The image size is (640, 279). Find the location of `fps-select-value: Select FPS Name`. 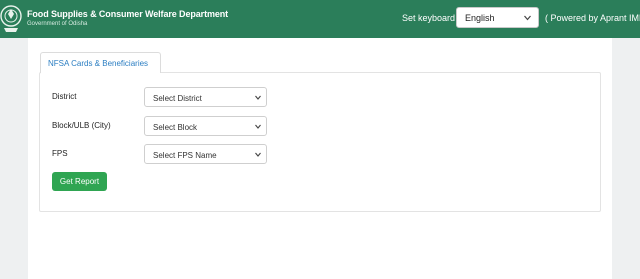

fps-select-value: Select FPS Name is located at coordinates (185, 155).